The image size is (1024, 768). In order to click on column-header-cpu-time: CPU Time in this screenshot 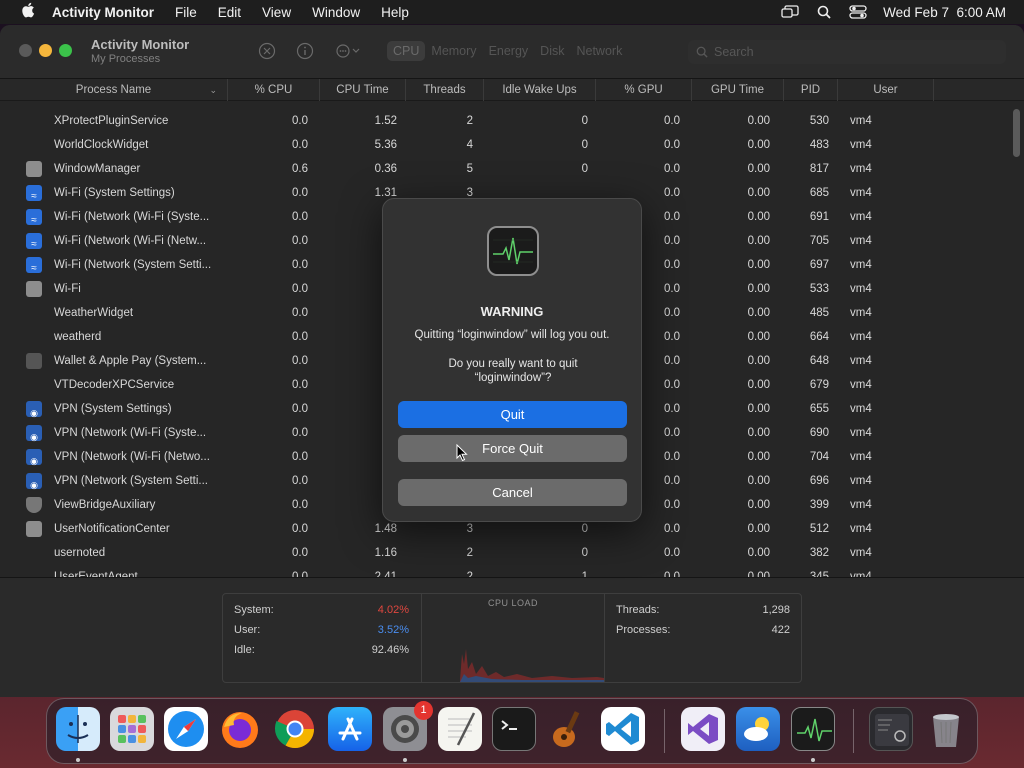, I will do `click(363, 90)`.